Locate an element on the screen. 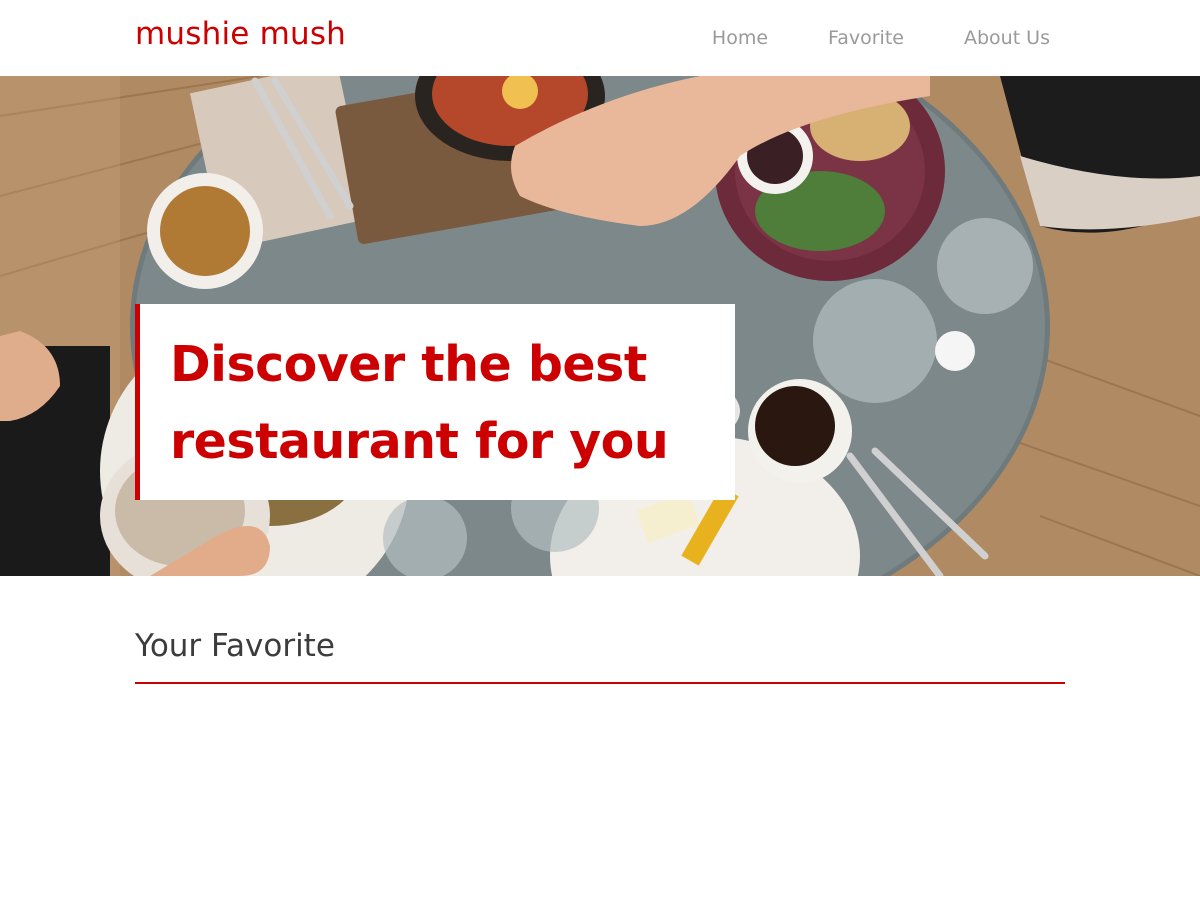 The image size is (1200, 900). nav-favorite: Favorite is located at coordinates (866, 38).